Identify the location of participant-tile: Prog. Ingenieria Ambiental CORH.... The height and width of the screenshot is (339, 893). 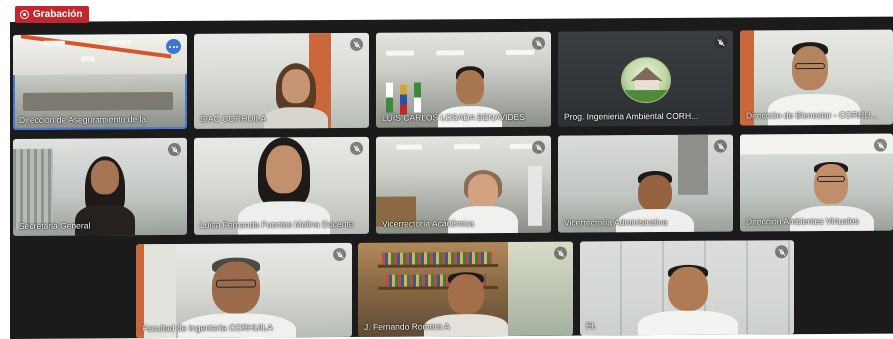
(645, 78).